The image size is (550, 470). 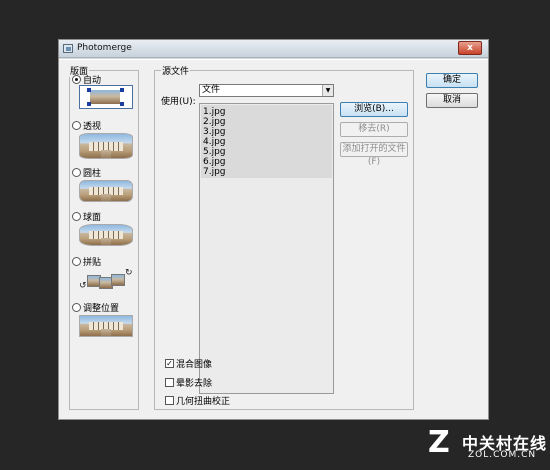 I want to click on radio-collage: 拼贴, so click(x=86, y=261).